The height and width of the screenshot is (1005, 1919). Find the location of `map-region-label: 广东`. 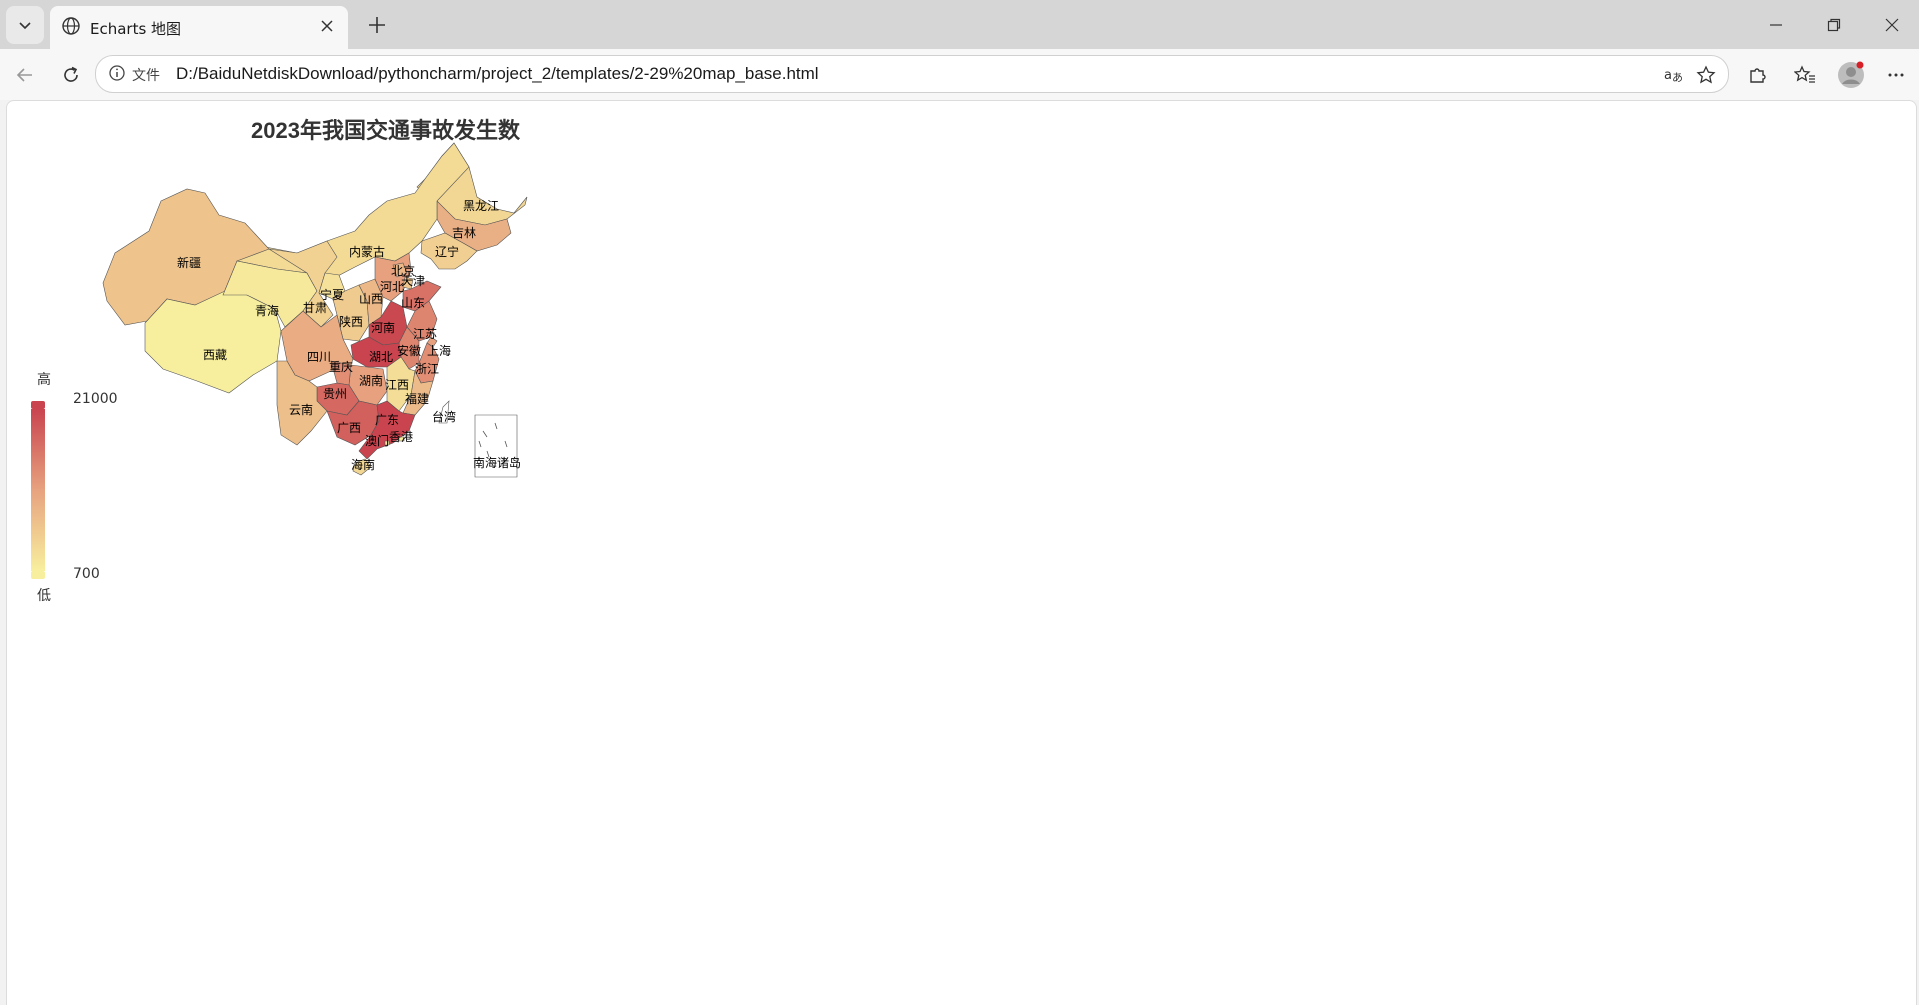

map-region-label: 广东 is located at coordinates (387, 420).